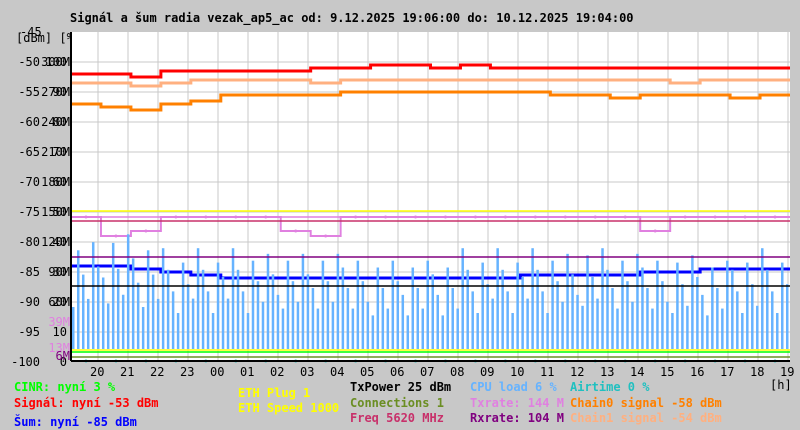 The height and width of the screenshot is (430, 800). I want to click on legend-noise: Šum: nyní -85 dBm, so click(75, 422).